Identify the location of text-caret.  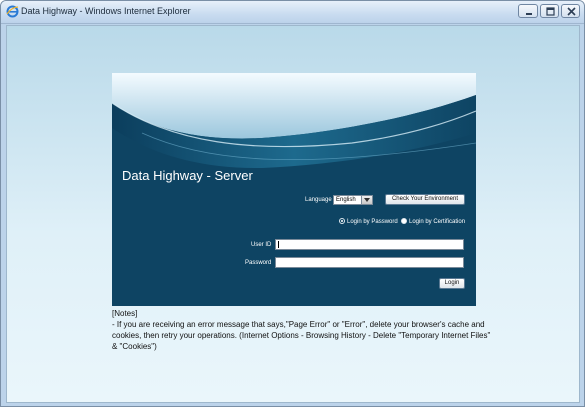
(278, 244).